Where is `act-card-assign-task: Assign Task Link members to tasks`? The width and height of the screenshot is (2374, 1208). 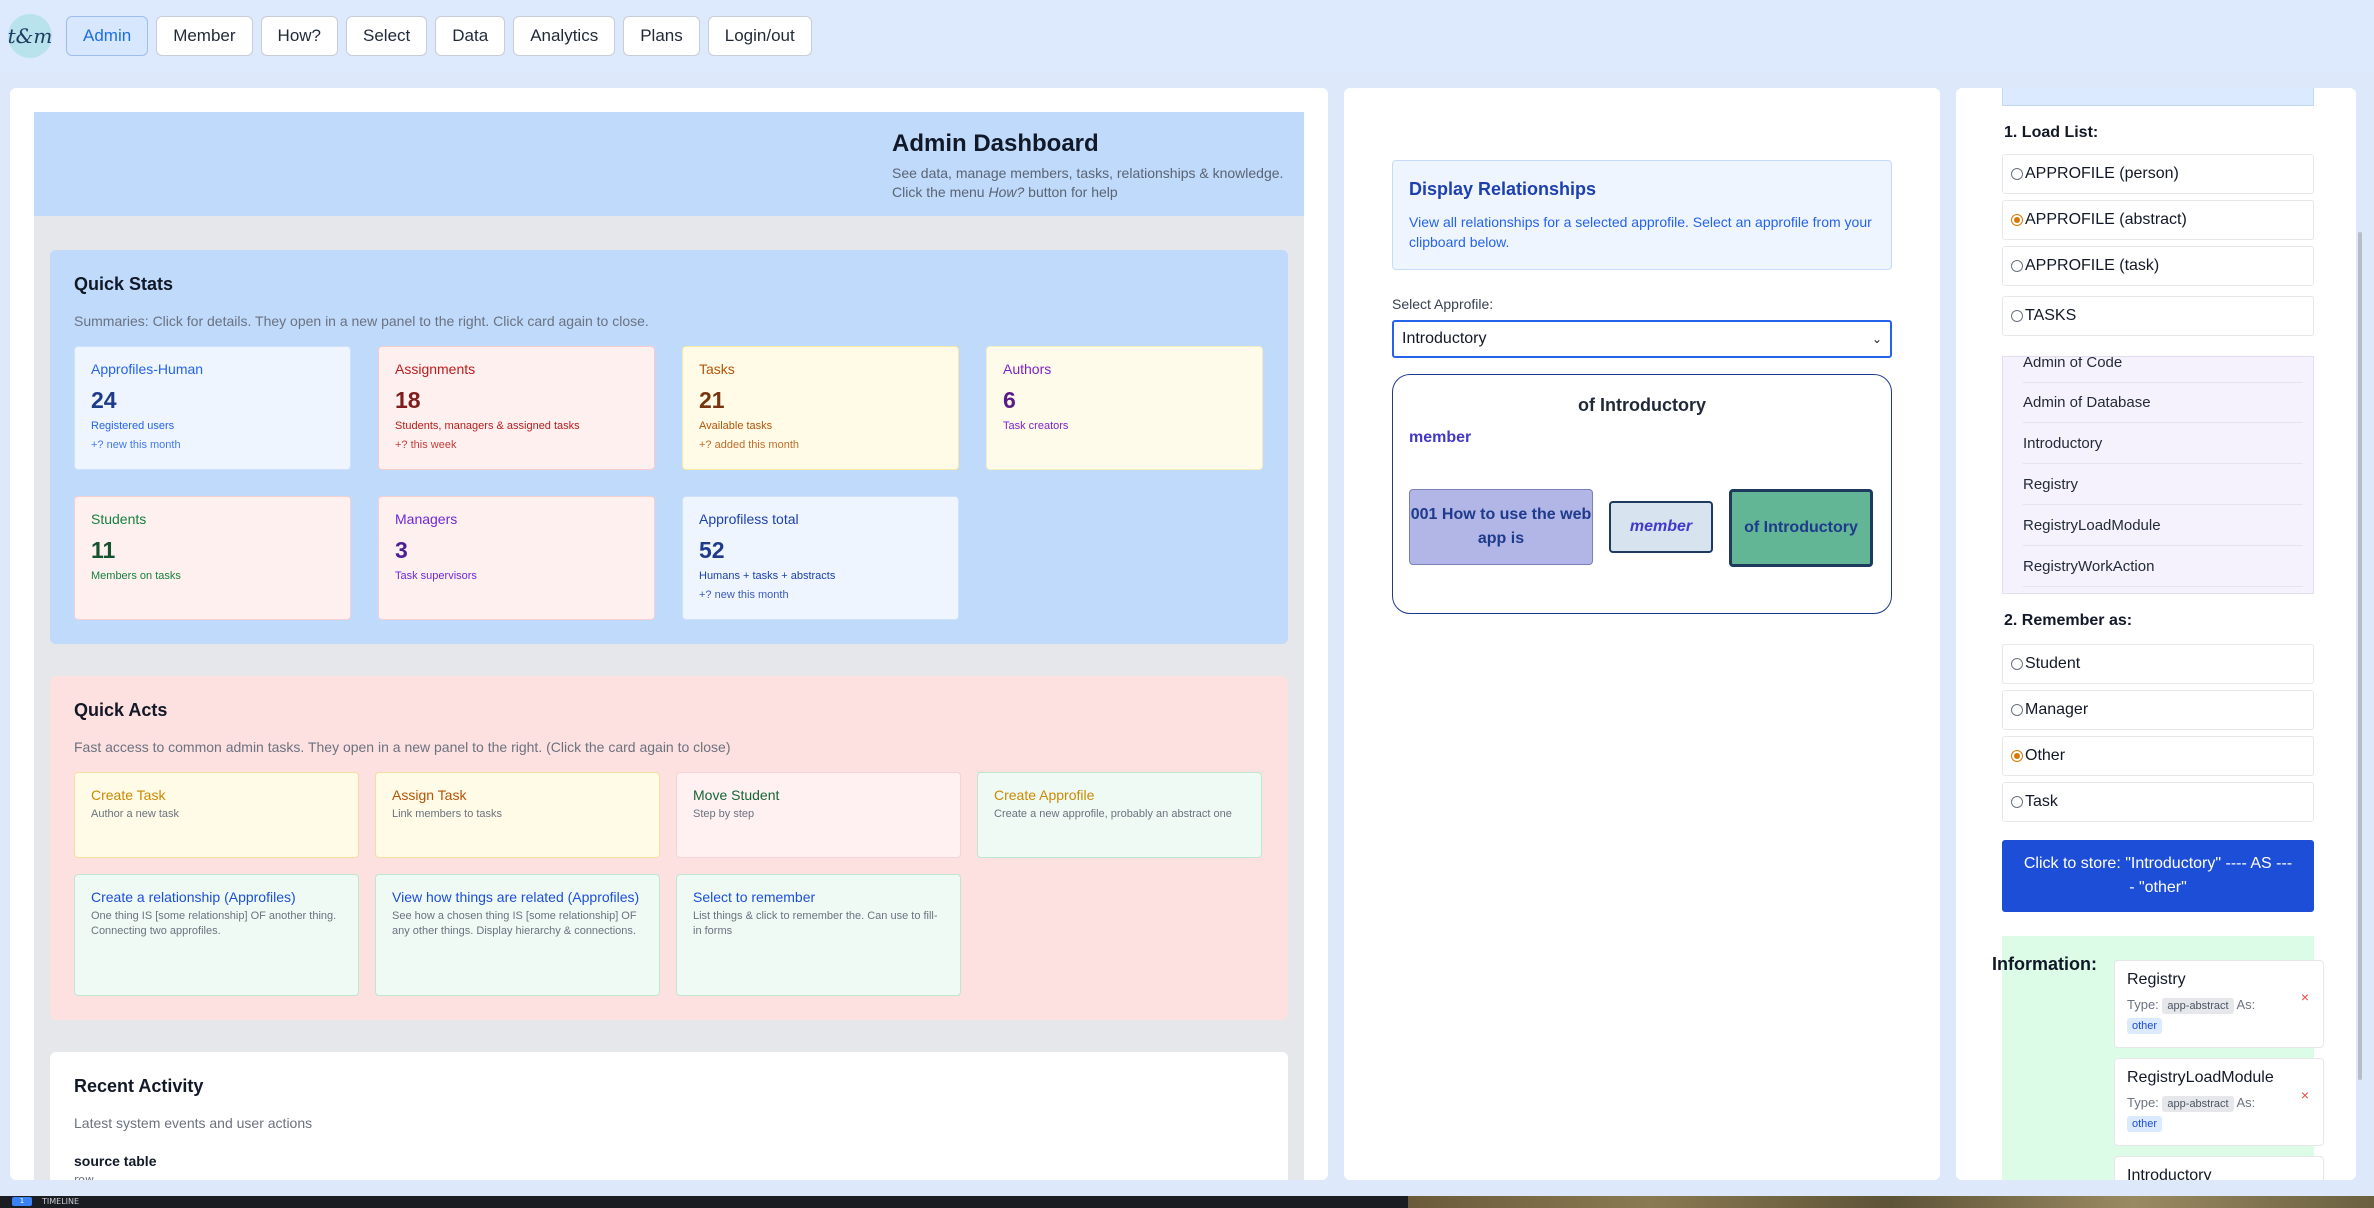
act-card-assign-task: Assign Task Link members to tasks is located at coordinates (517, 815).